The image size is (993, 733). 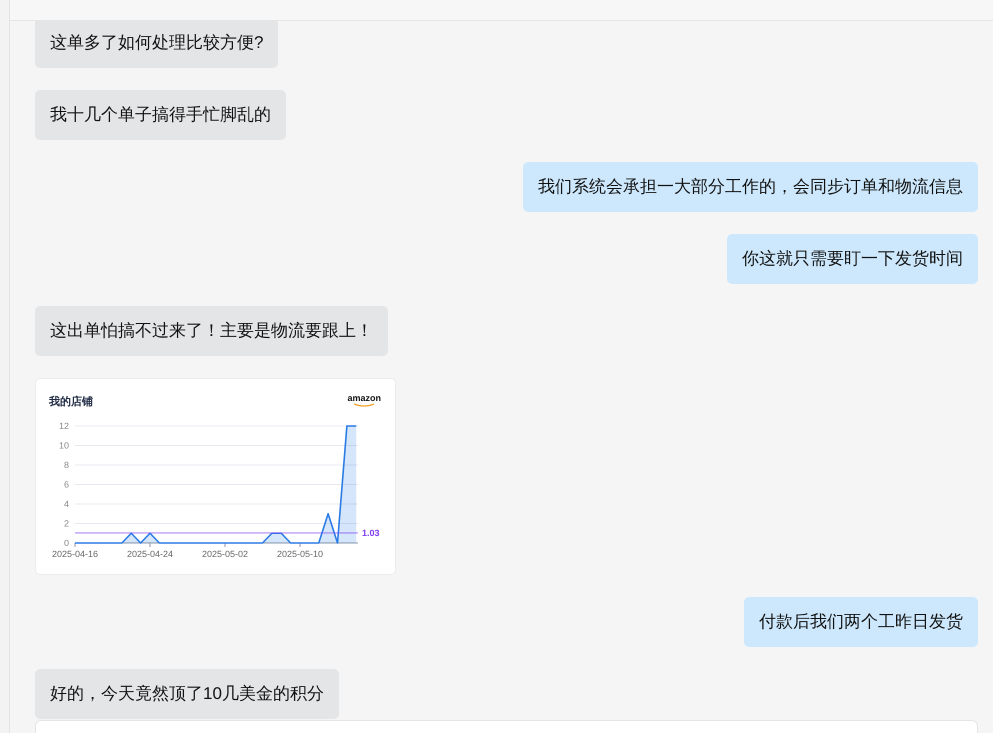 What do you see at coordinates (63, 445) in the screenshot?
I see `y-tick-label: 10` at bounding box center [63, 445].